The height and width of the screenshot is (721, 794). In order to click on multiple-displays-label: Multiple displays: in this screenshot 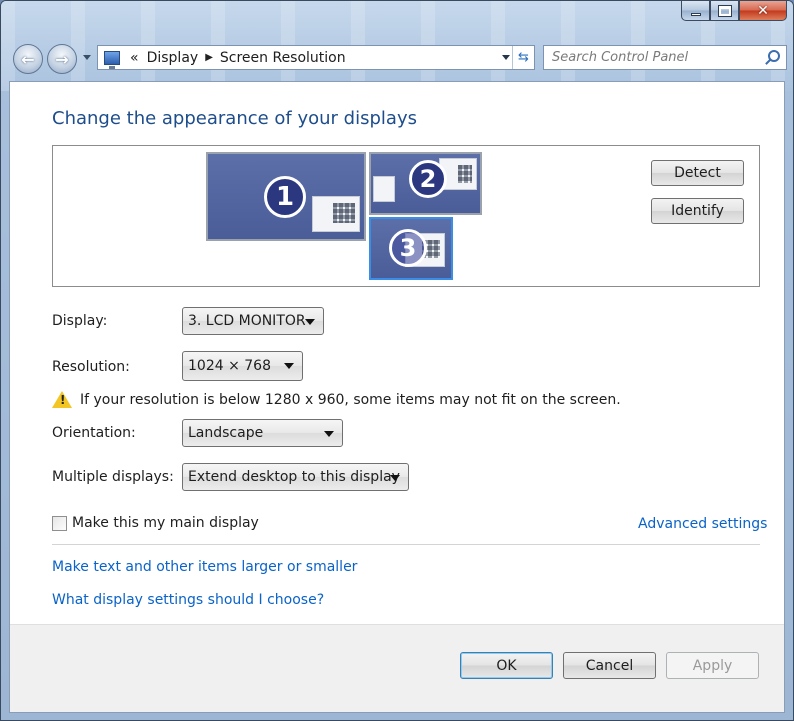, I will do `click(113, 477)`.